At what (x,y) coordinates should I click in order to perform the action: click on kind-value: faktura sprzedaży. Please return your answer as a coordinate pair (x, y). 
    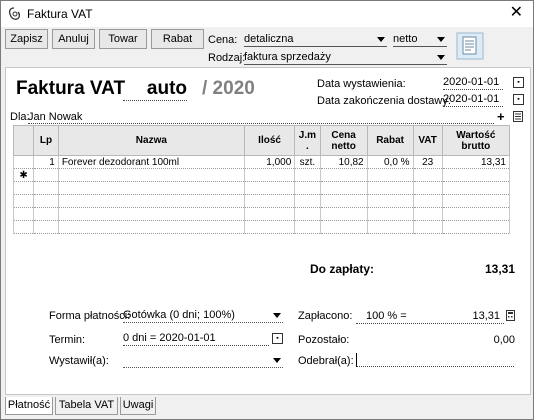
    Looking at the image, I should click on (287, 57).